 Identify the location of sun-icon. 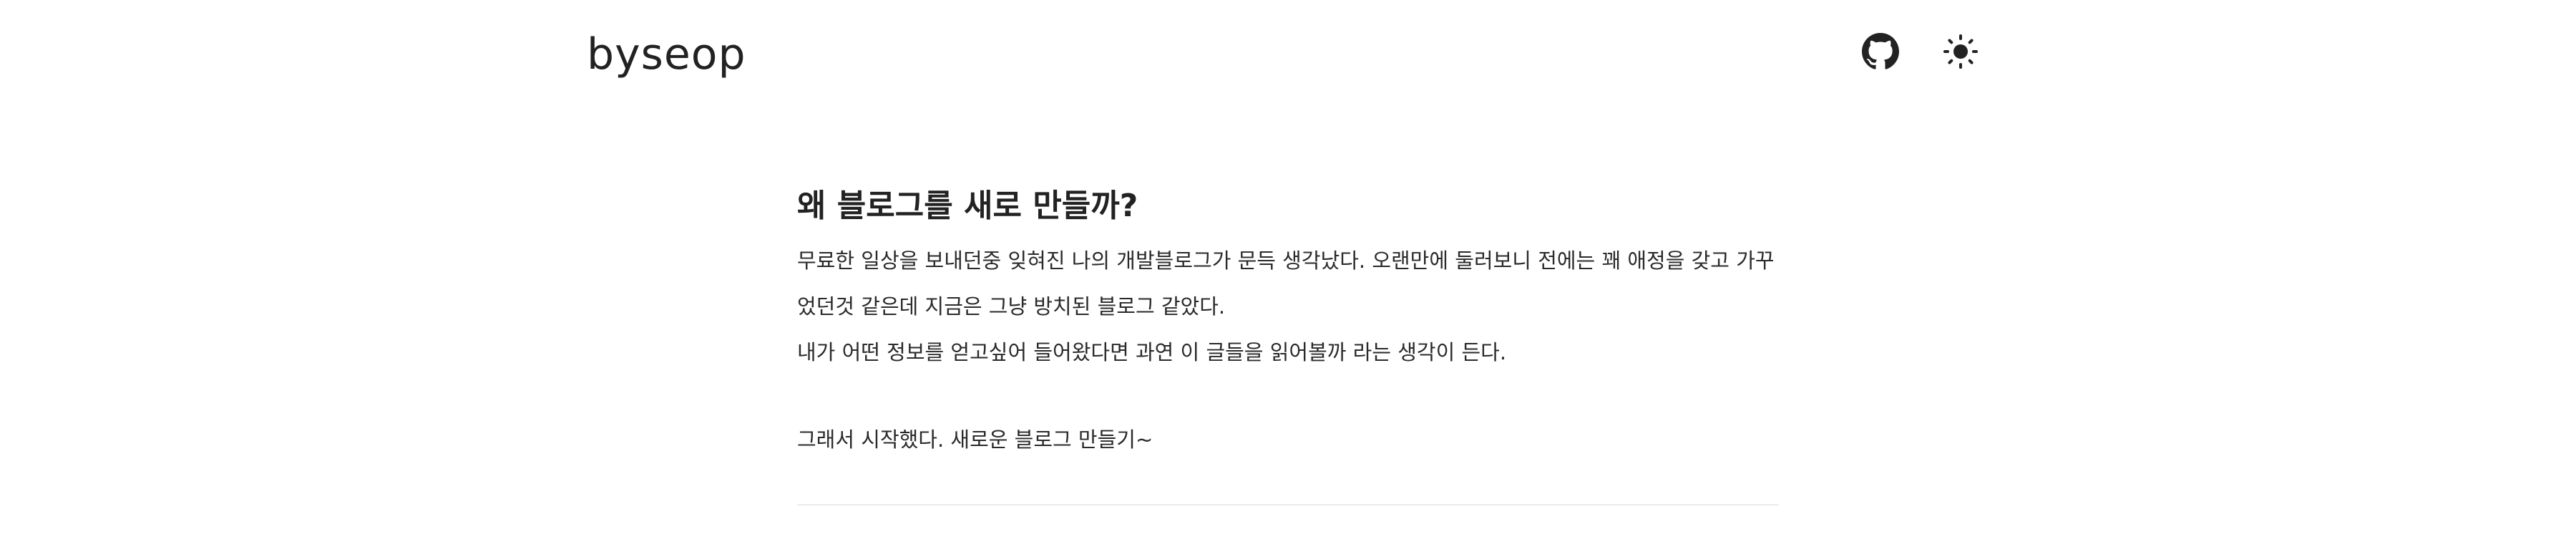
(1960, 53).